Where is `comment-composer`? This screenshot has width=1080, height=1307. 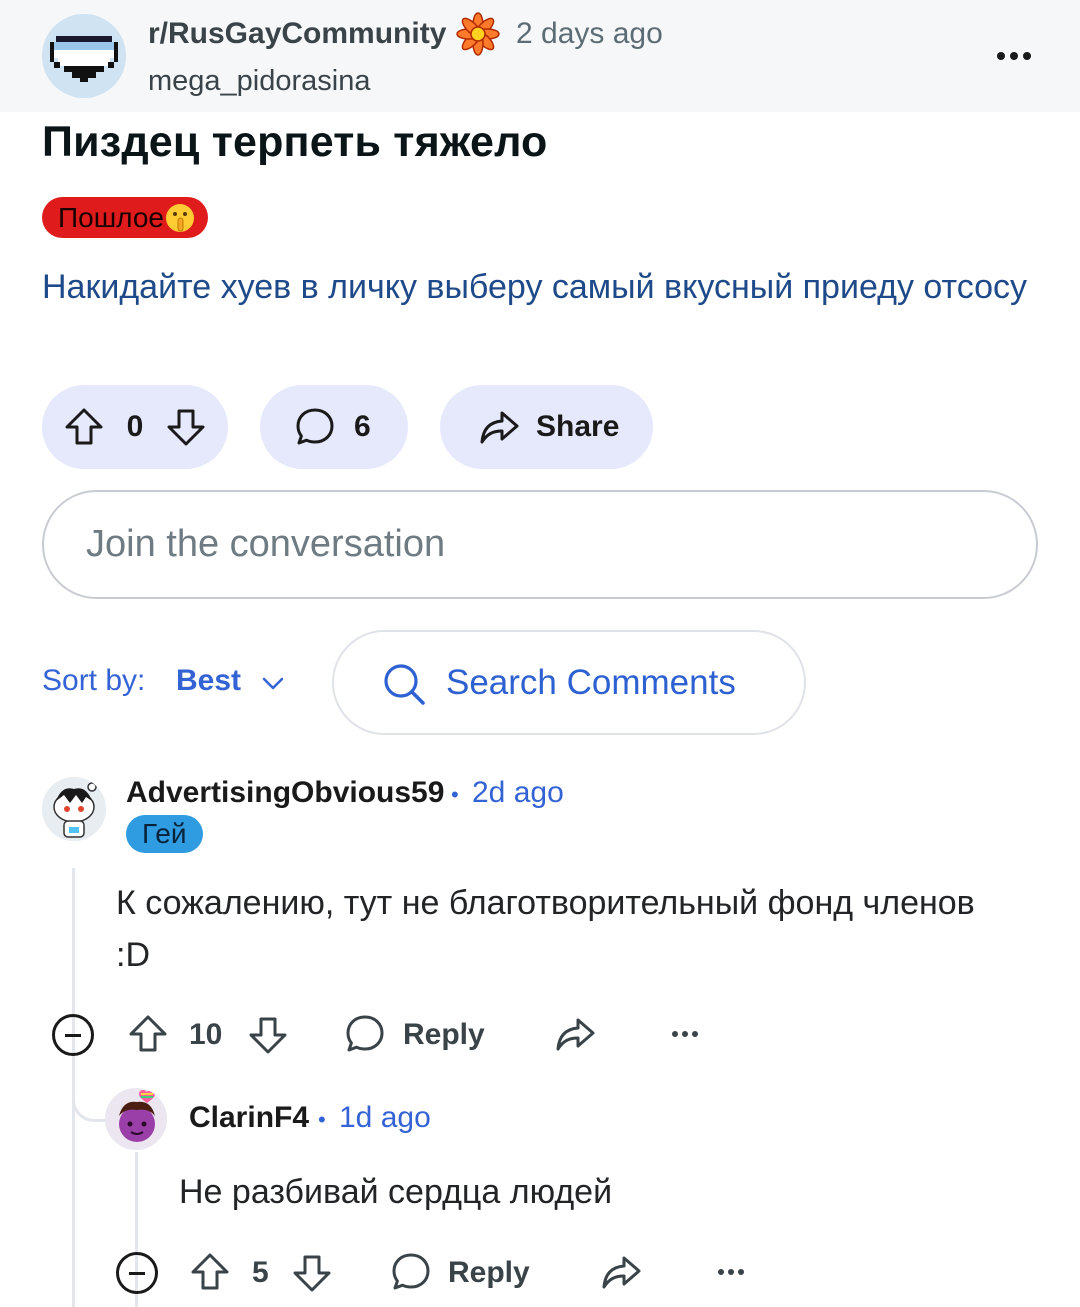 comment-composer is located at coordinates (540, 544).